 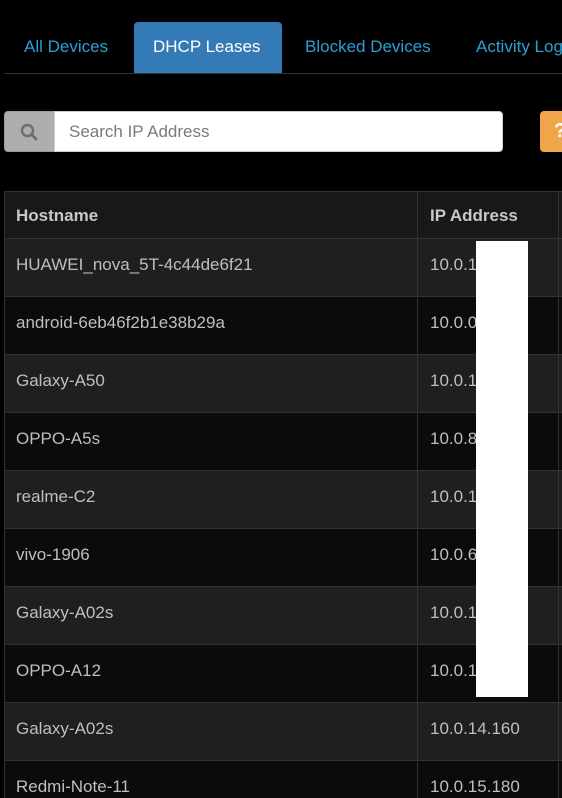 What do you see at coordinates (211, 267) in the screenshot?
I see `hostname-cell: HUAWEI_nova_5T-4c44de6f21` at bounding box center [211, 267].